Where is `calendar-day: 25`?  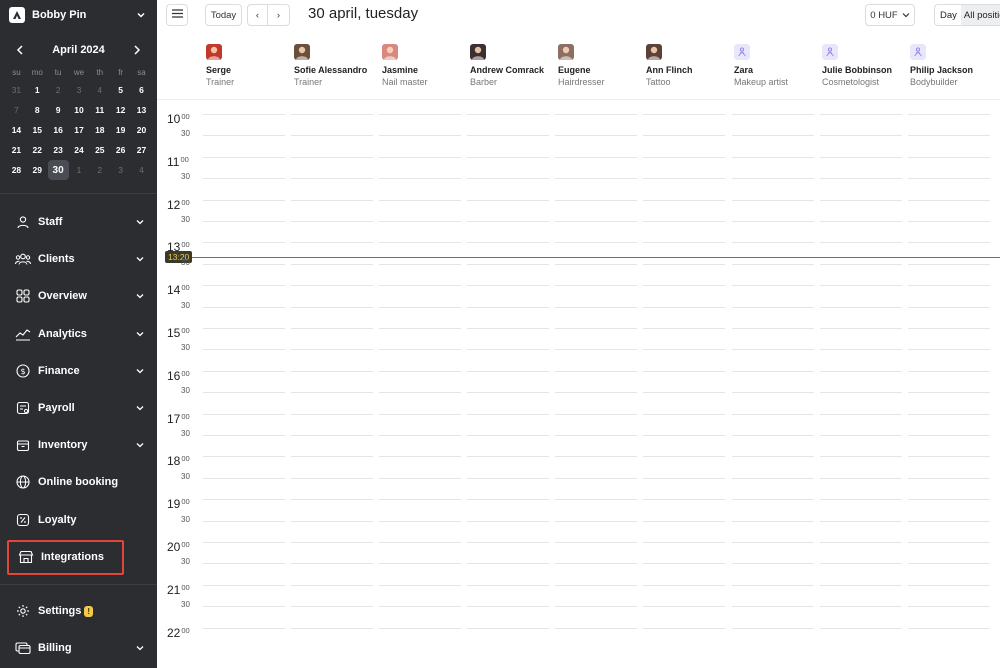 calendar-day: 25 is located at coordinates (99, 150).